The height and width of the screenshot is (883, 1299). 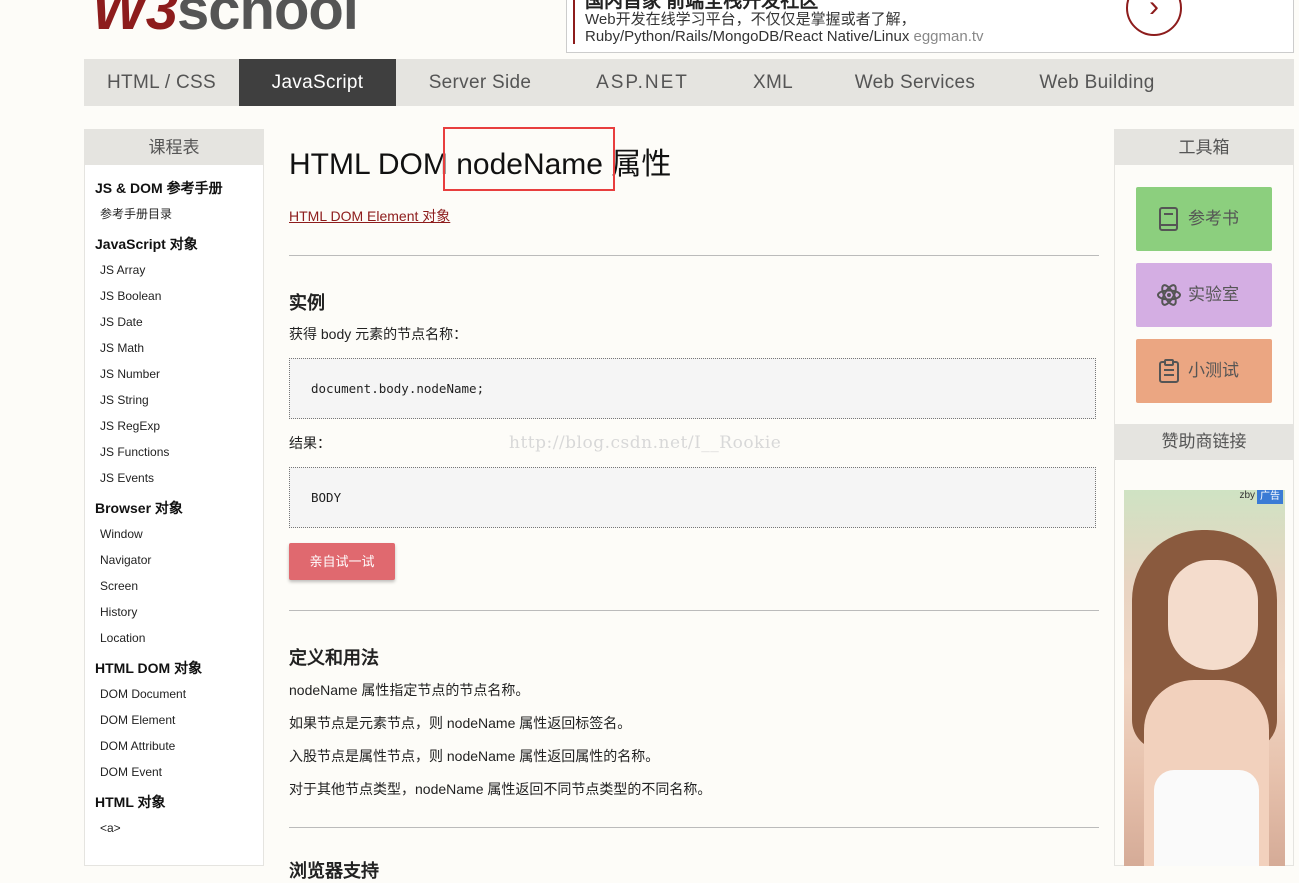 I want to click on sidebar-group-js-dom: JS & DOM 参考手册 参考手册目录, so click(x=174, y=201).